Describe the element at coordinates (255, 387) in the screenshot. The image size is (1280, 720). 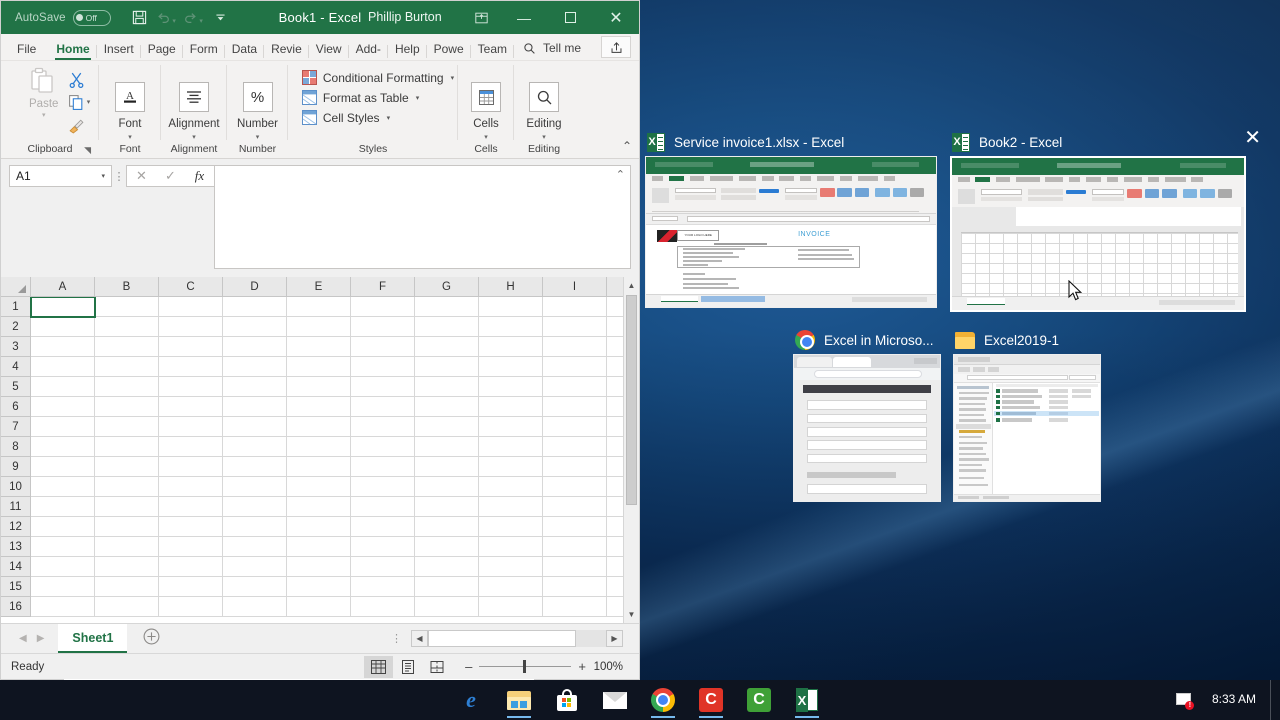
I see `cell-D5` at that location.